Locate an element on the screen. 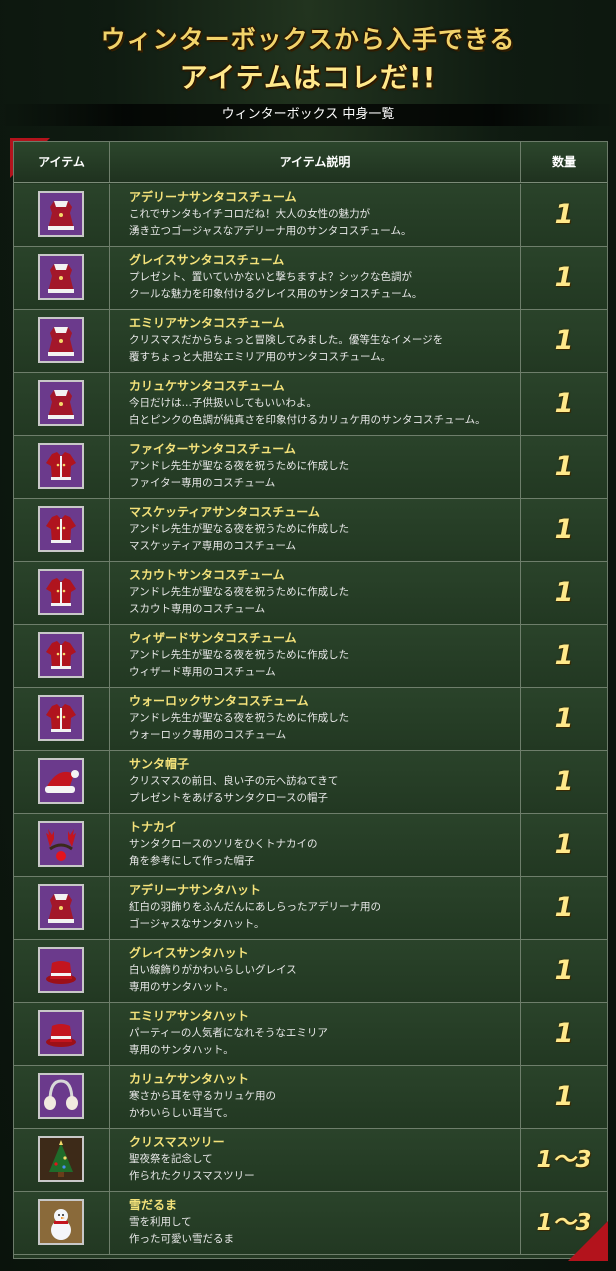 The image size is (616, 1271). item-name: エミリアサンタハット is located at coordinates (189, 1016).